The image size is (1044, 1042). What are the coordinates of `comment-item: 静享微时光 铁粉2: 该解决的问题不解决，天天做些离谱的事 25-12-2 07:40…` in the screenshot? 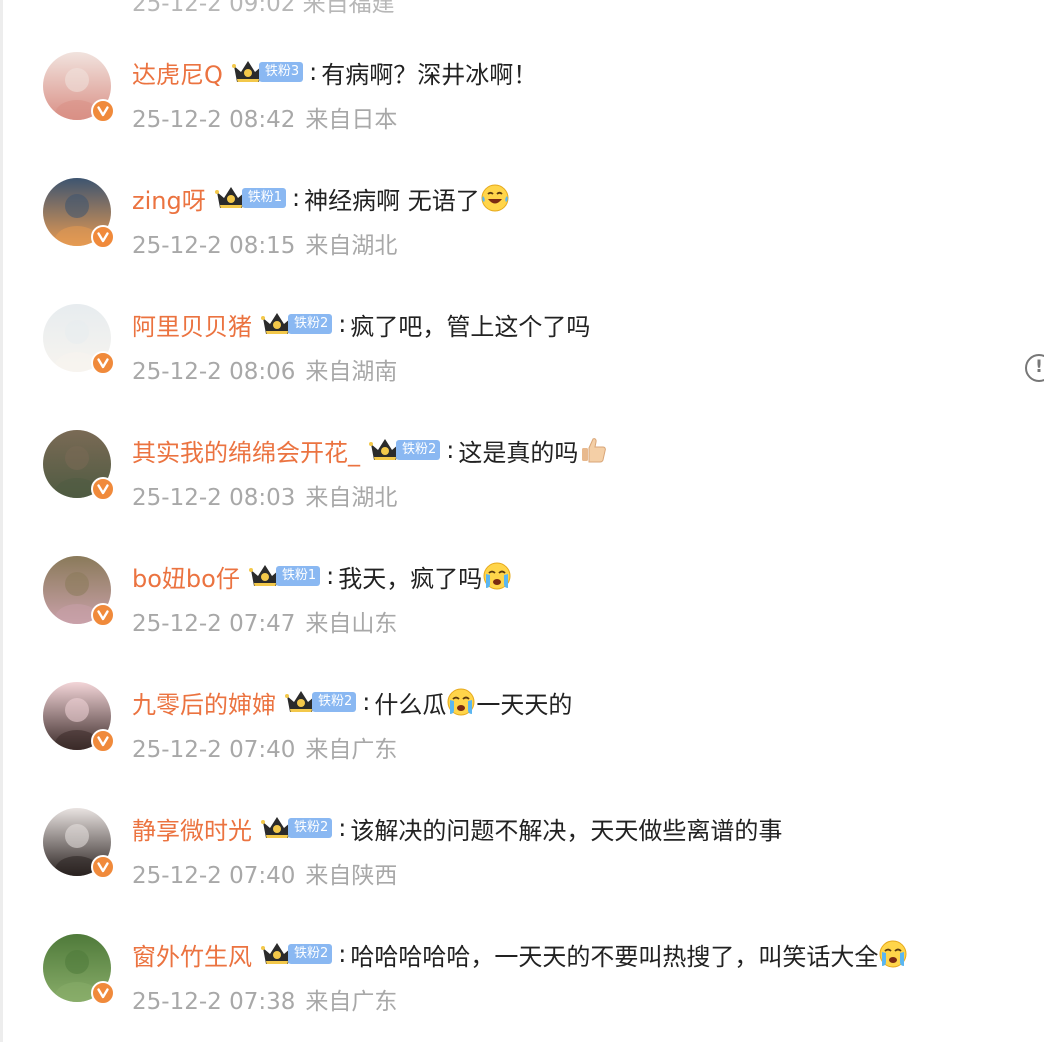 It's located at (522, 868).